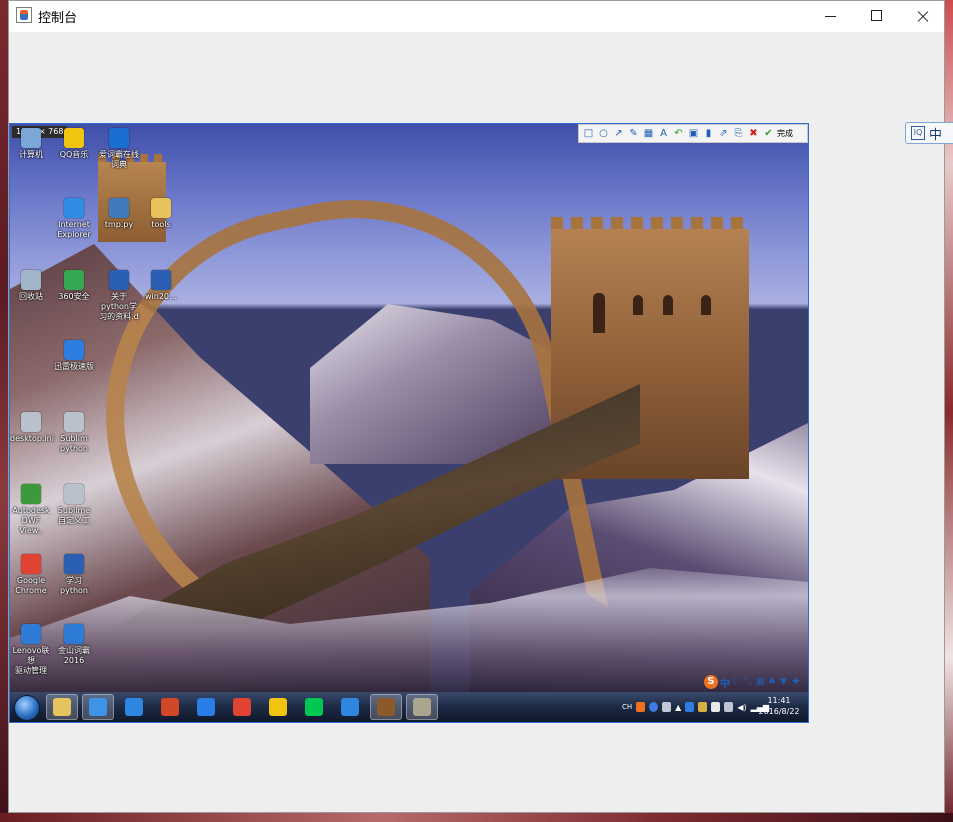 Image resolution: width=953 pixels, height=822 pixels. Describe the element at coordinates (31, 520) in the screenshot. I see `desktop-icon-label: Autodesk DWF View..` at that location.